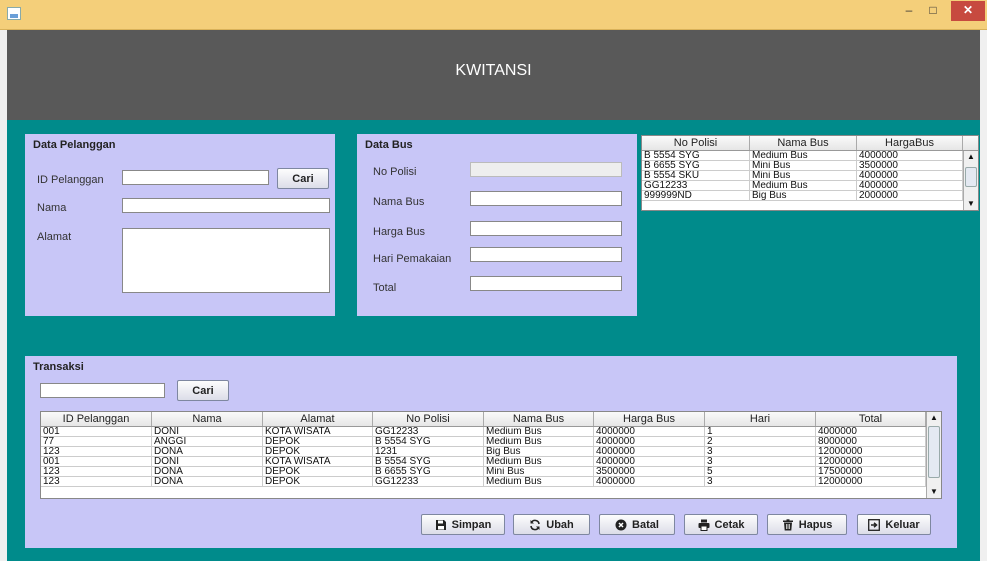 The width and height of the screenshot is (987, 561). What do you see at coordinates (760, 419) in the screenshot?
I see `column-header: Hari` at bounding box center [760, 419].